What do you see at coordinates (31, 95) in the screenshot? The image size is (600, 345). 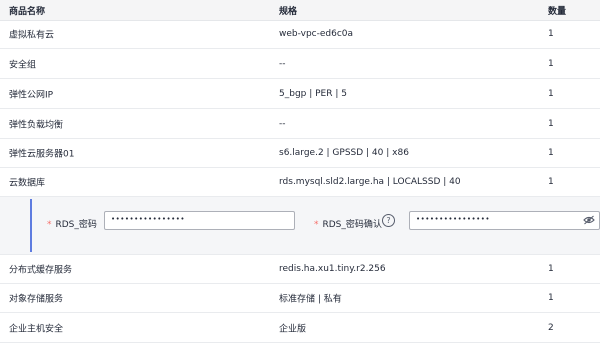 I see `row-name: 弹性公网IP` at bounding box center [31, 95].